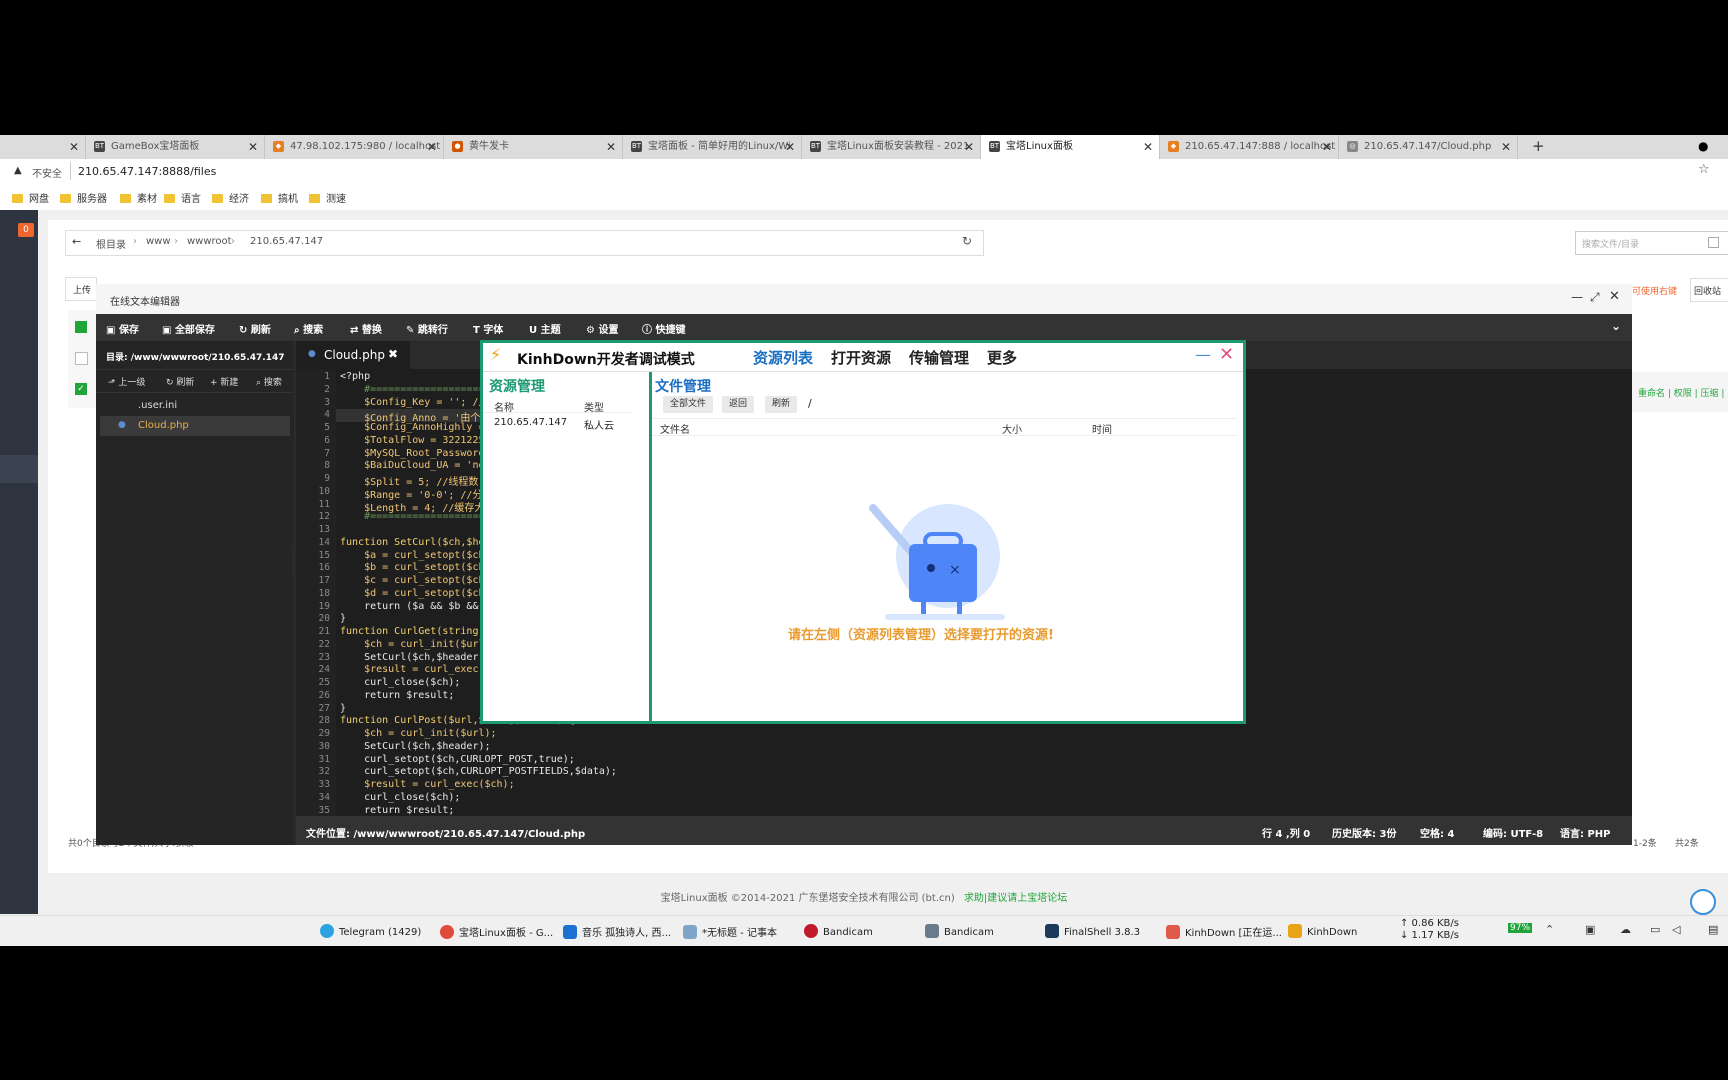 The width and height of the screenshot is (1728, 1080). Describe the element at coordinates (1625, 929) in the screenshot. I see `cloud-icon: ☁` at that location.